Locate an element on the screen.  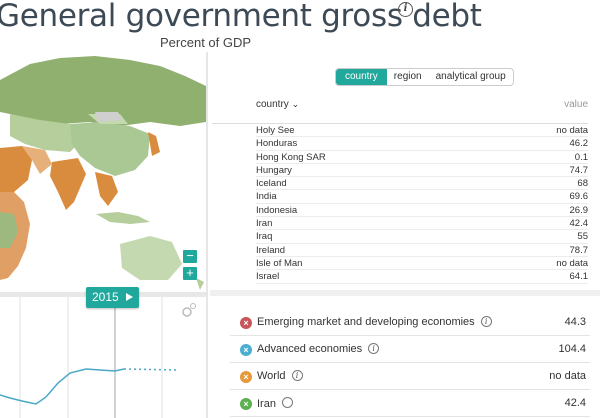
country-column-label: country is located at coordinates (272, 104).